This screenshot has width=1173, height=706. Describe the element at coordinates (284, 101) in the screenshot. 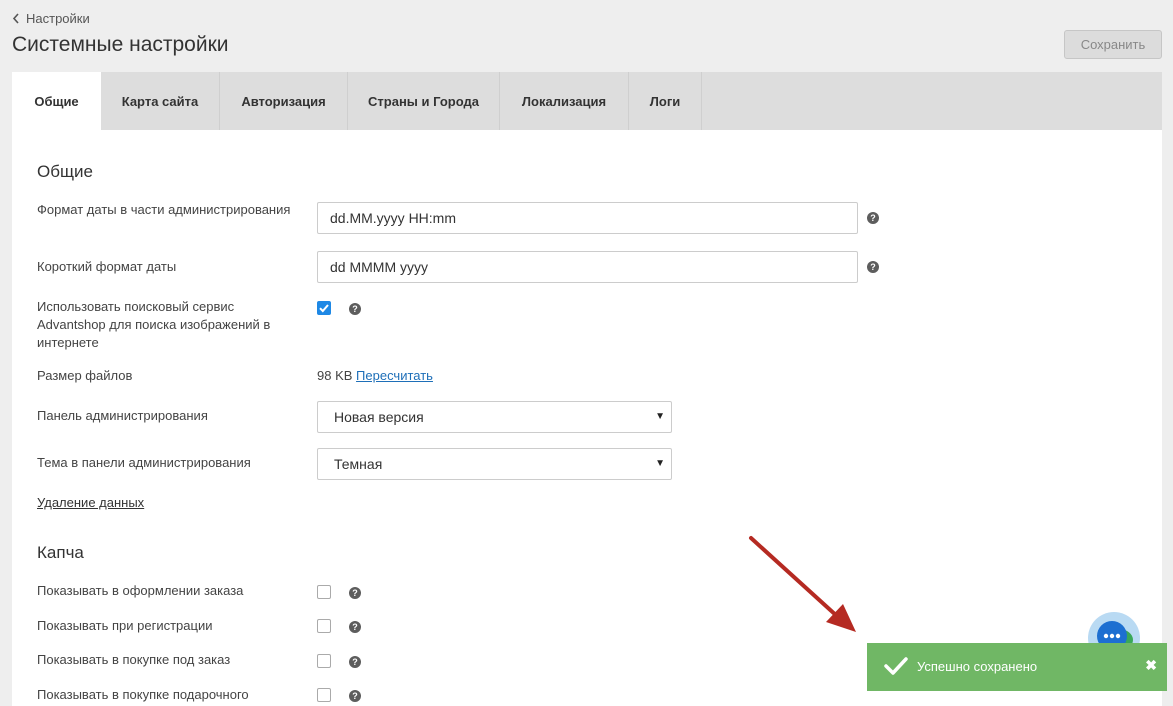

I see `tab-authorization: Авторизация` at that location.